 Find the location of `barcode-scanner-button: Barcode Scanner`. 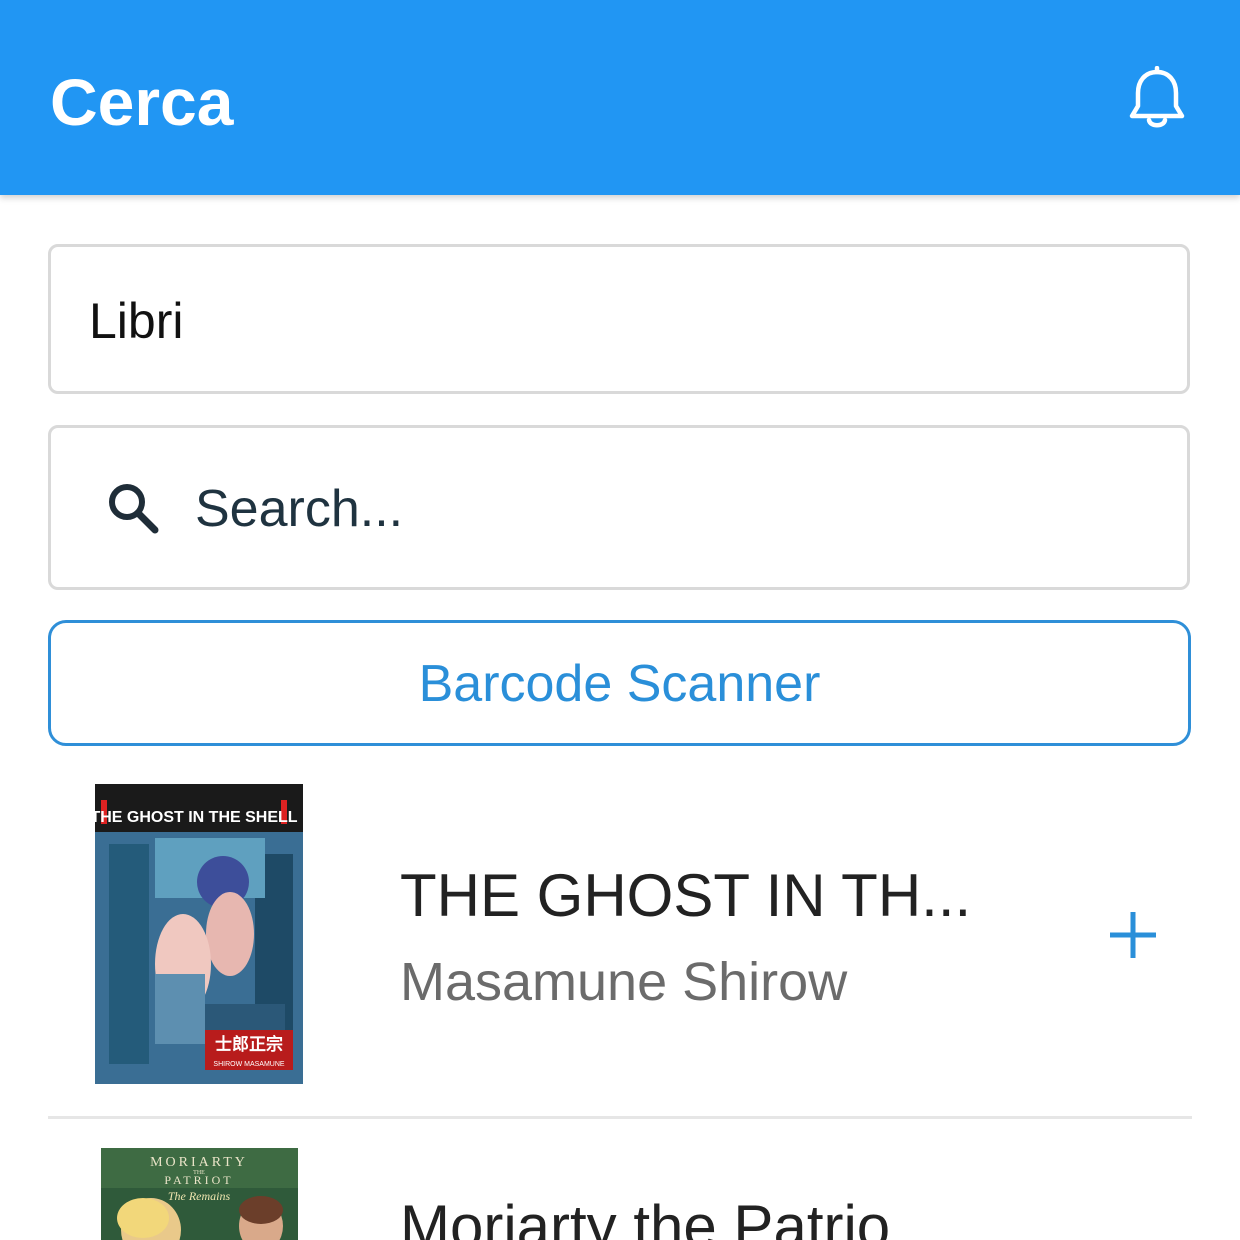

barcode-scanner-button: Barcode Scanner is located at coordinates (619, 683).